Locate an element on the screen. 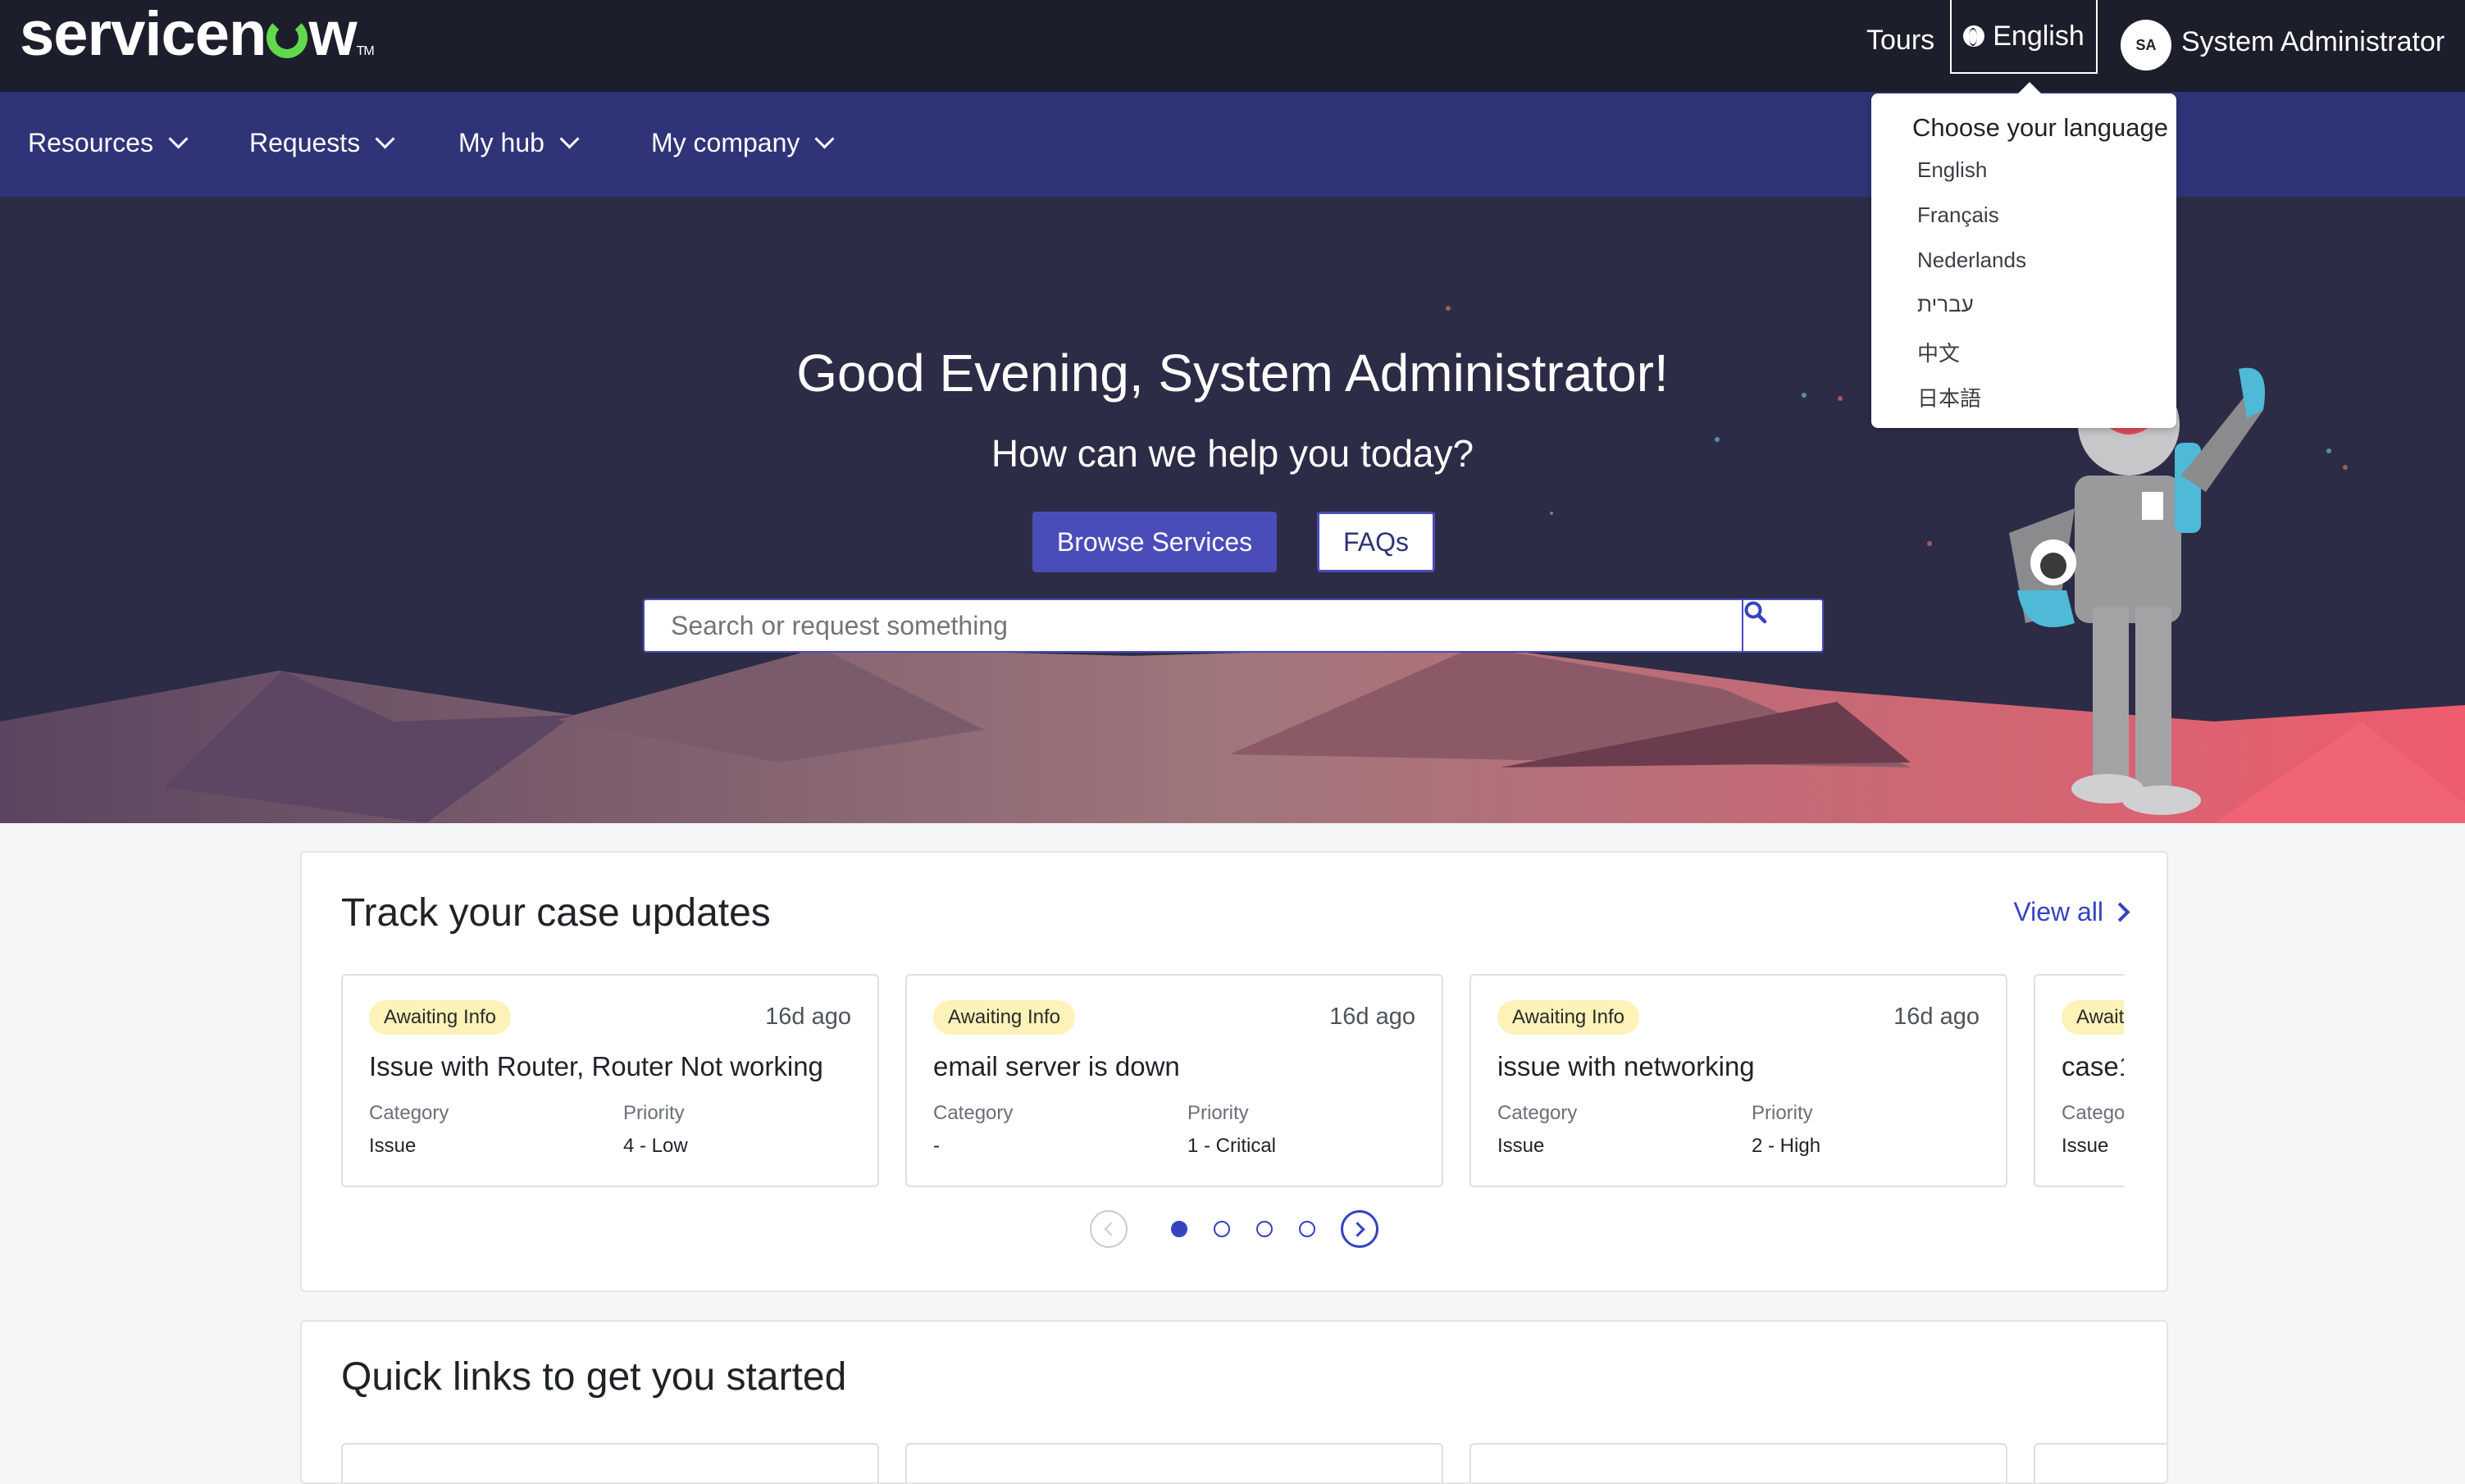 The image size is (2465, 1484). nav-item-my-hub: My hub is located at coordinates (519, 143).